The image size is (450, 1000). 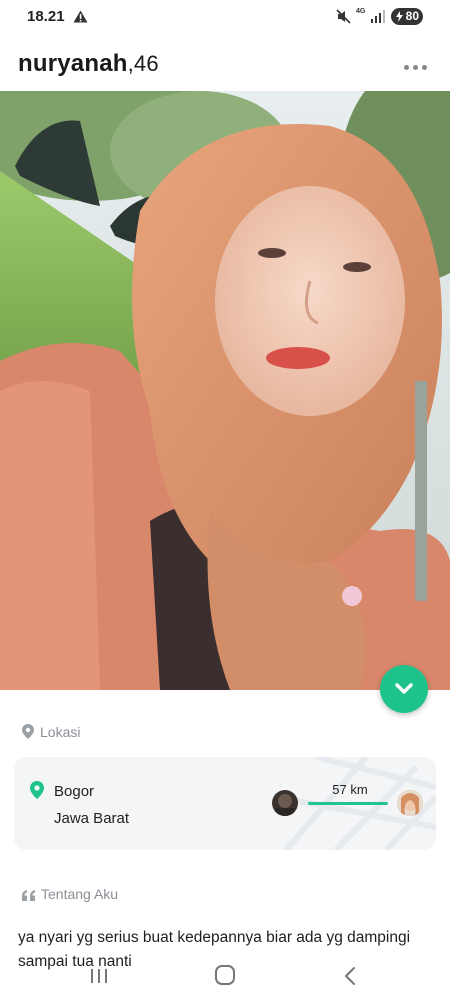 I want to click on expand-profile-button, so click(x=404, y=689).